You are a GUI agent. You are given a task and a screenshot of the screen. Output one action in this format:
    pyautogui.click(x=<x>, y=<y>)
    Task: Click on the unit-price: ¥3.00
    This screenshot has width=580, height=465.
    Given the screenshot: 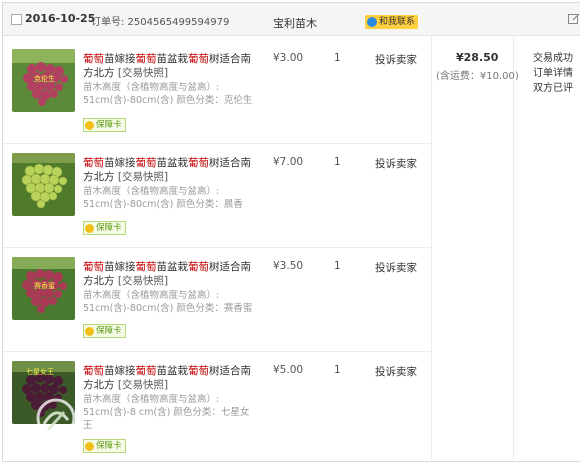 What is the action you would take?
    pyautogui.click(x=288, y=58)
    